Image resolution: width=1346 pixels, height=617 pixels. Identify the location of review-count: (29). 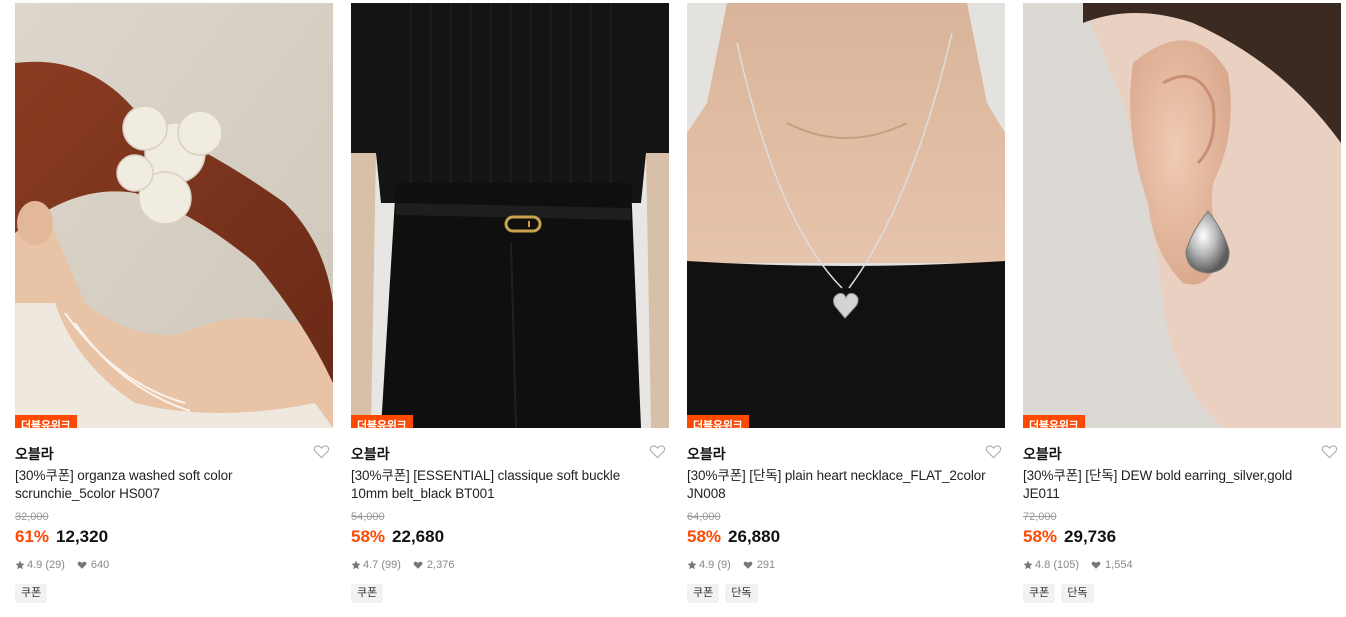
(55, 565).